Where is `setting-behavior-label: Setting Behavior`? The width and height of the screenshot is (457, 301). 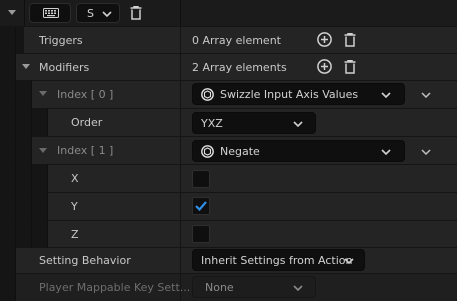
setting-behavior-label: Setting Behavior is located at coordinates (85, 260).